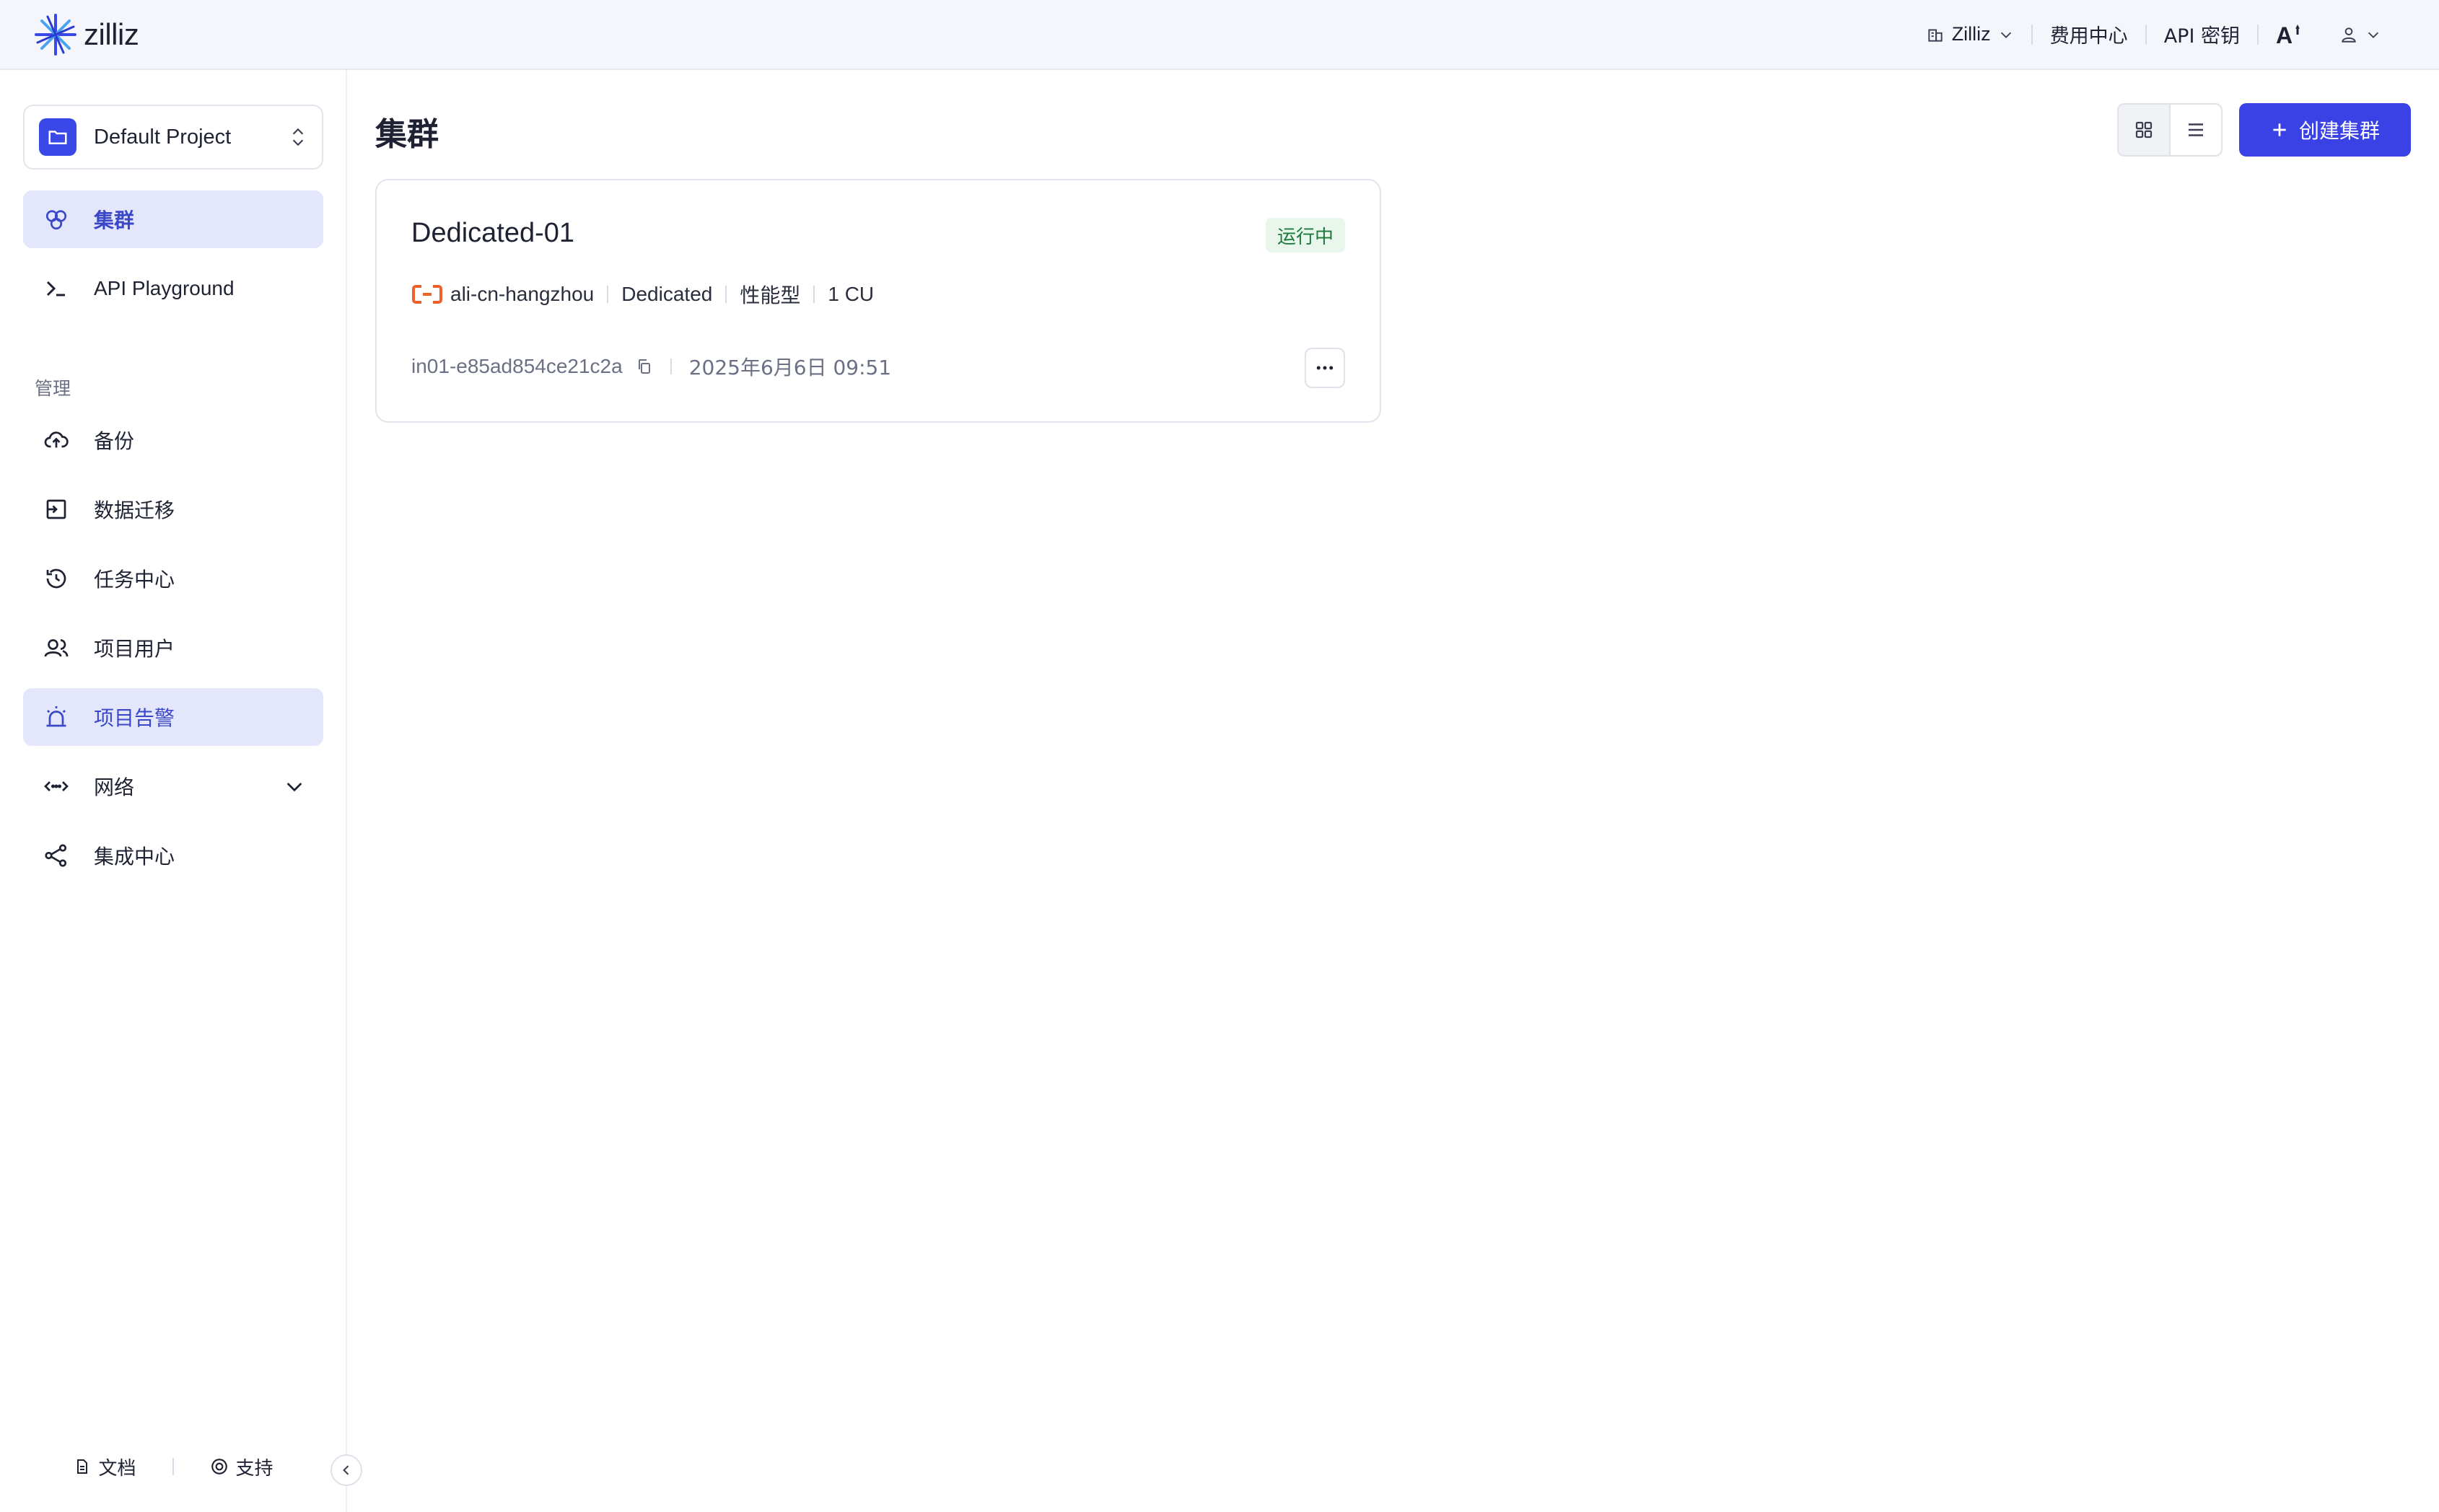  What do you see at coordinates (58, 137) in the screenshot?
I see `folder-icon` at bounding box center [58, 137].